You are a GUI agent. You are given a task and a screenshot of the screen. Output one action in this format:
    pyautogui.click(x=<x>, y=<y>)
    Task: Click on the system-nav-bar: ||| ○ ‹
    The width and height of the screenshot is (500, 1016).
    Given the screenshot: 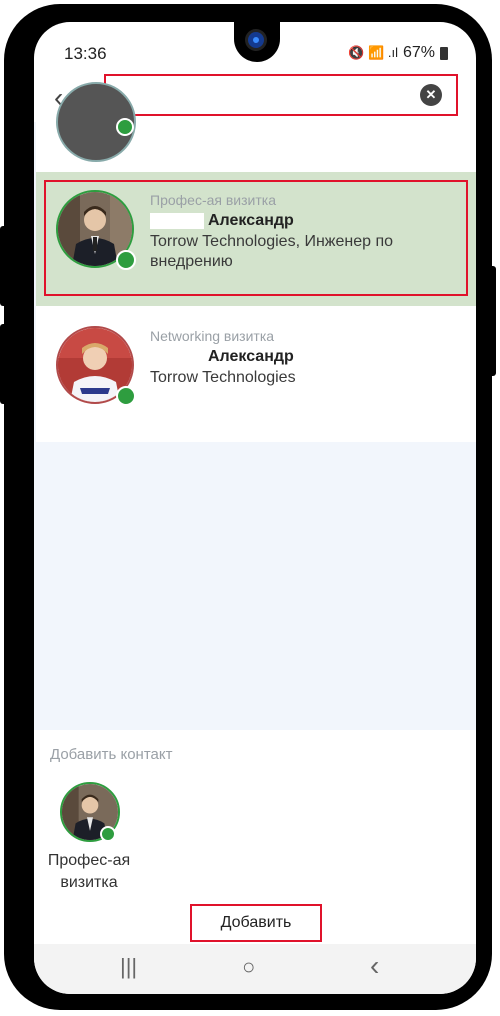 What is the action you would take?
    pyautogui.click(x=255, y=969)
    